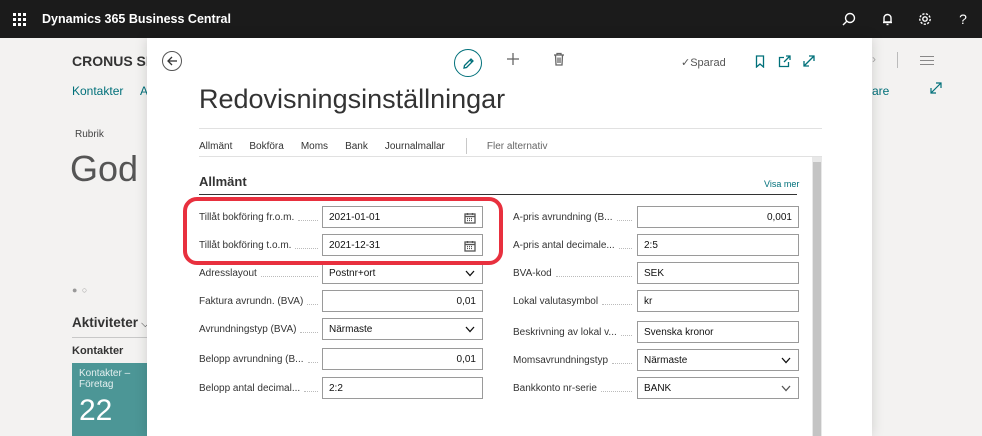 The image size is (982, 436). I want to click on invoice-rounding-input: 0,01, so click(402, 301).